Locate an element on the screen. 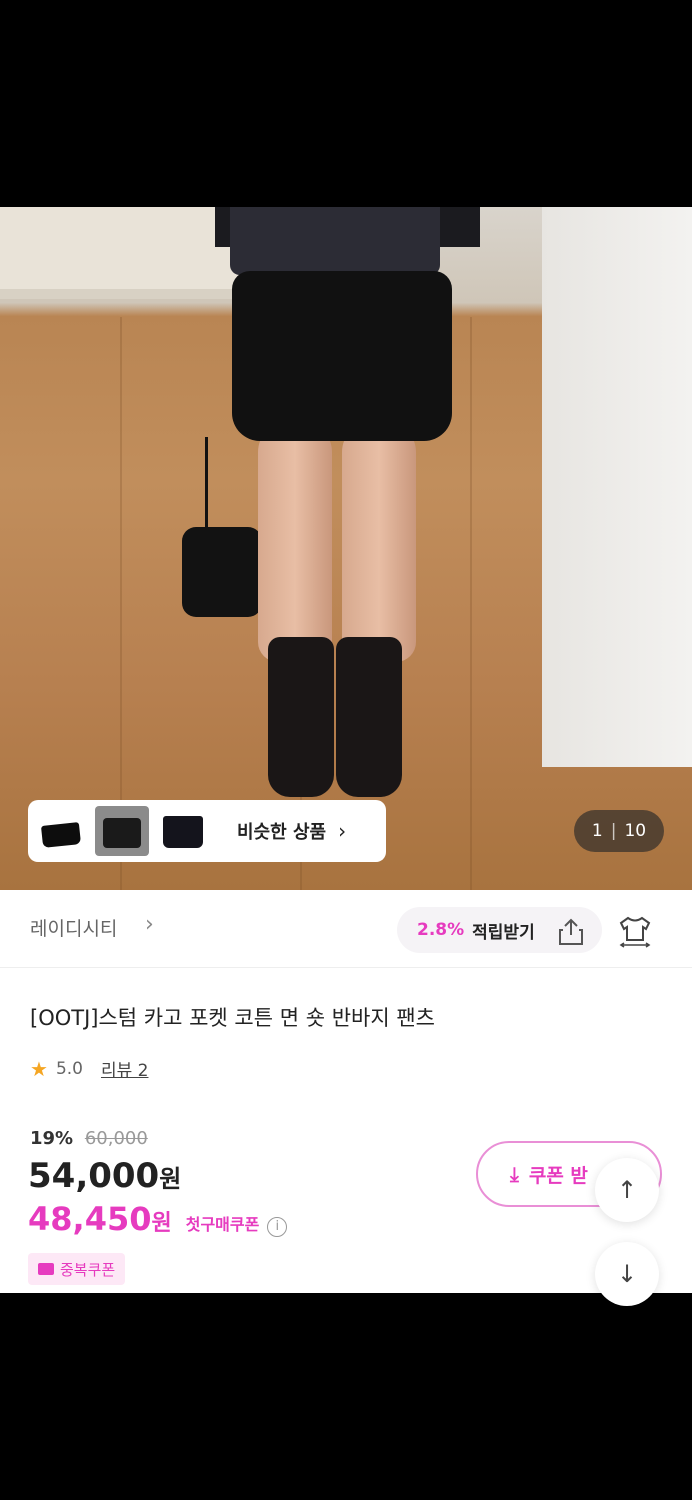  image-counter: 1 | 10 is located at coordinates (619, 831).